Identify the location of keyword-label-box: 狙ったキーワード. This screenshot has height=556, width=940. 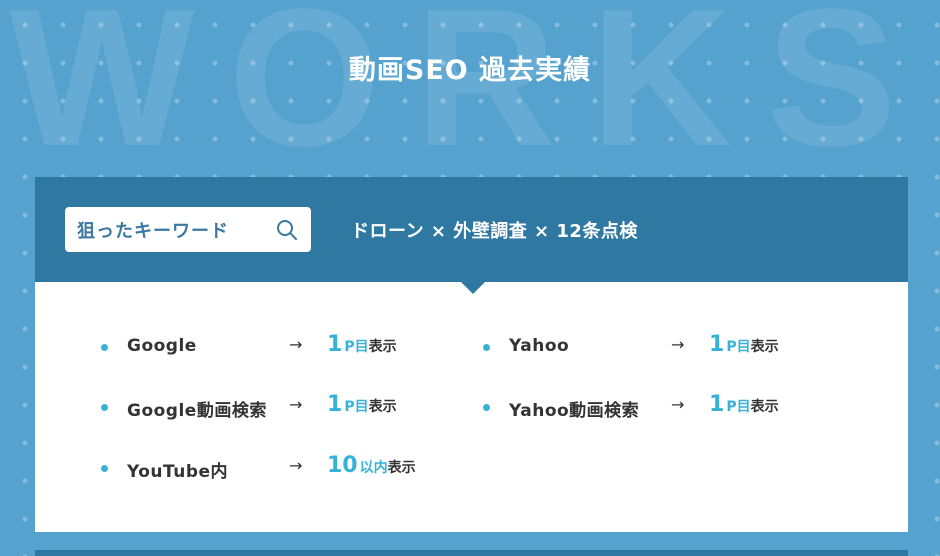
(188, 229).